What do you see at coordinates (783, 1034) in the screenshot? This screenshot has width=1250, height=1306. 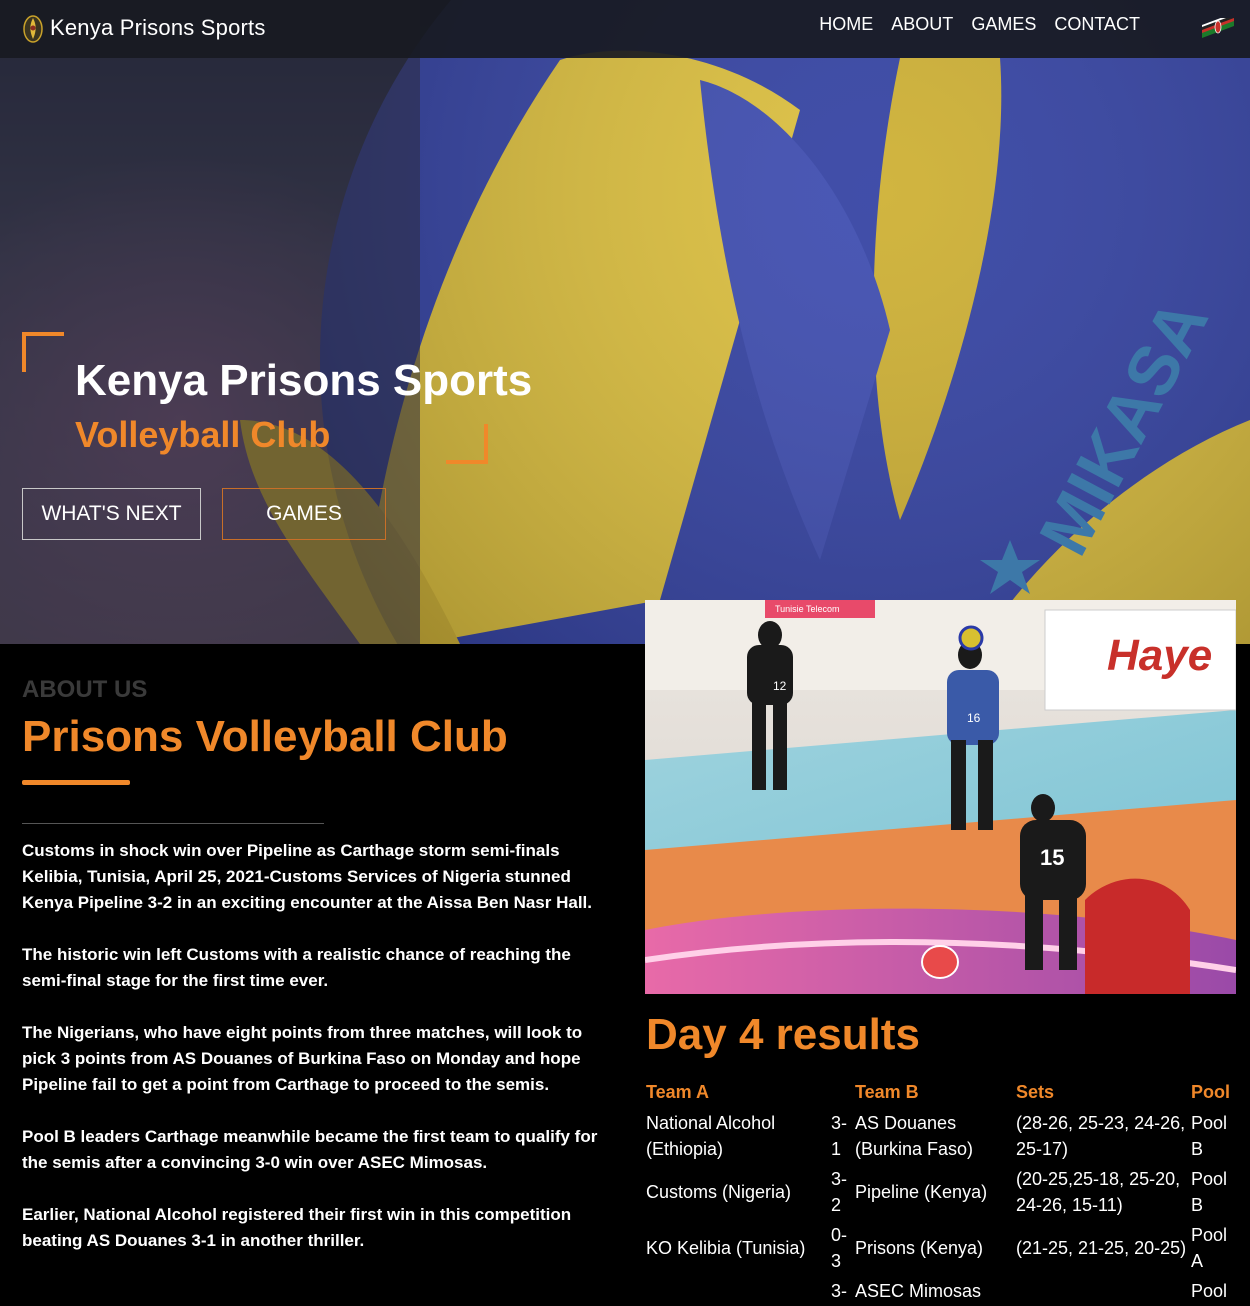 I see `results-heading: Day 4 results` at bounding box center [783, 1034].